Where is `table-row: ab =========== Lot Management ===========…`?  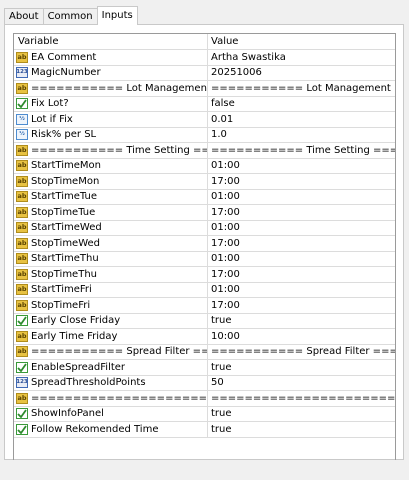
table-row: ab =========== Lot Management ===========… is located at coordinates (204, 89).